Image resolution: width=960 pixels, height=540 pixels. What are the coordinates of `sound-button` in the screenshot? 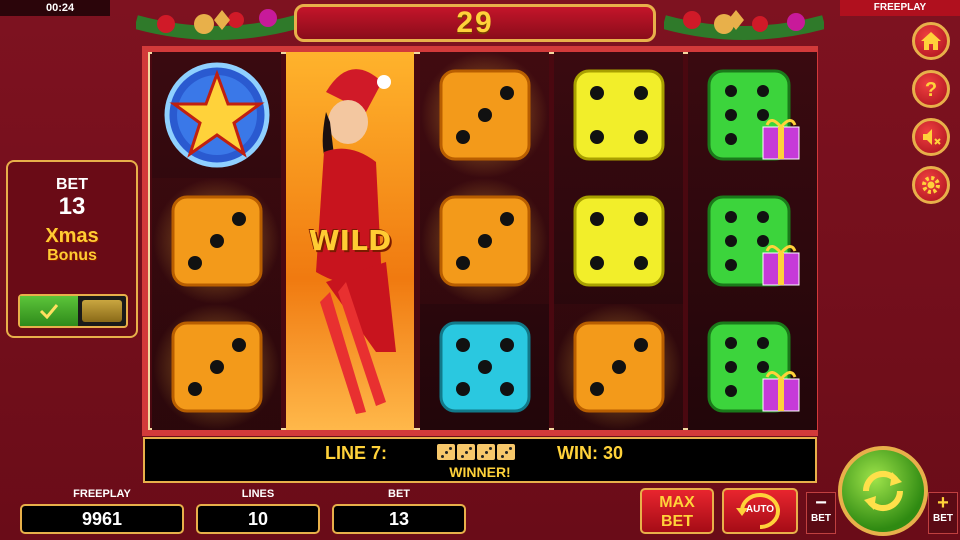 It's located at (931, 137).